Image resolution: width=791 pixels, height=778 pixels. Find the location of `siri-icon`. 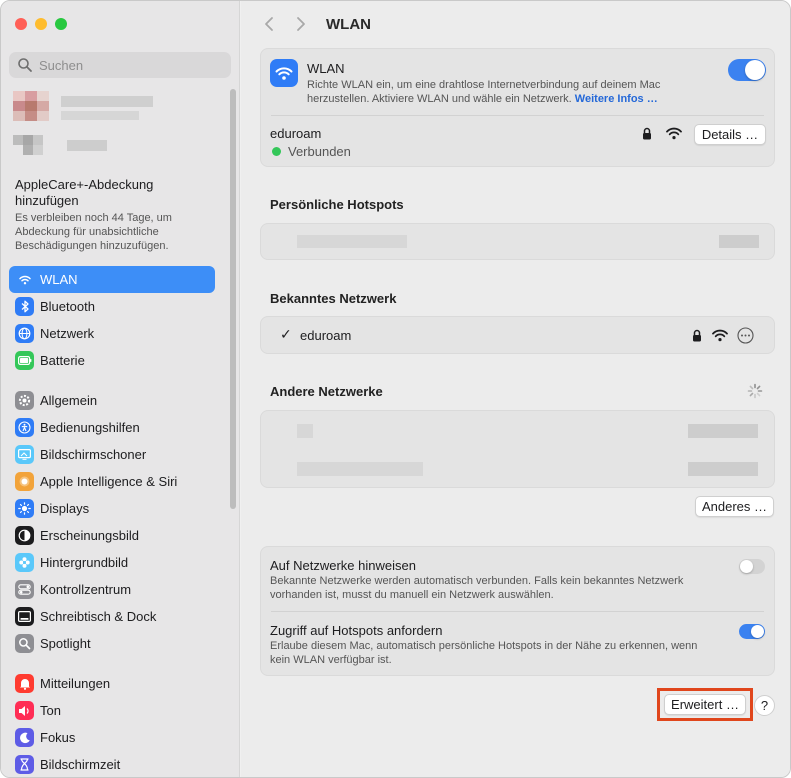

siri-icon is located at coordinates (24, 481).